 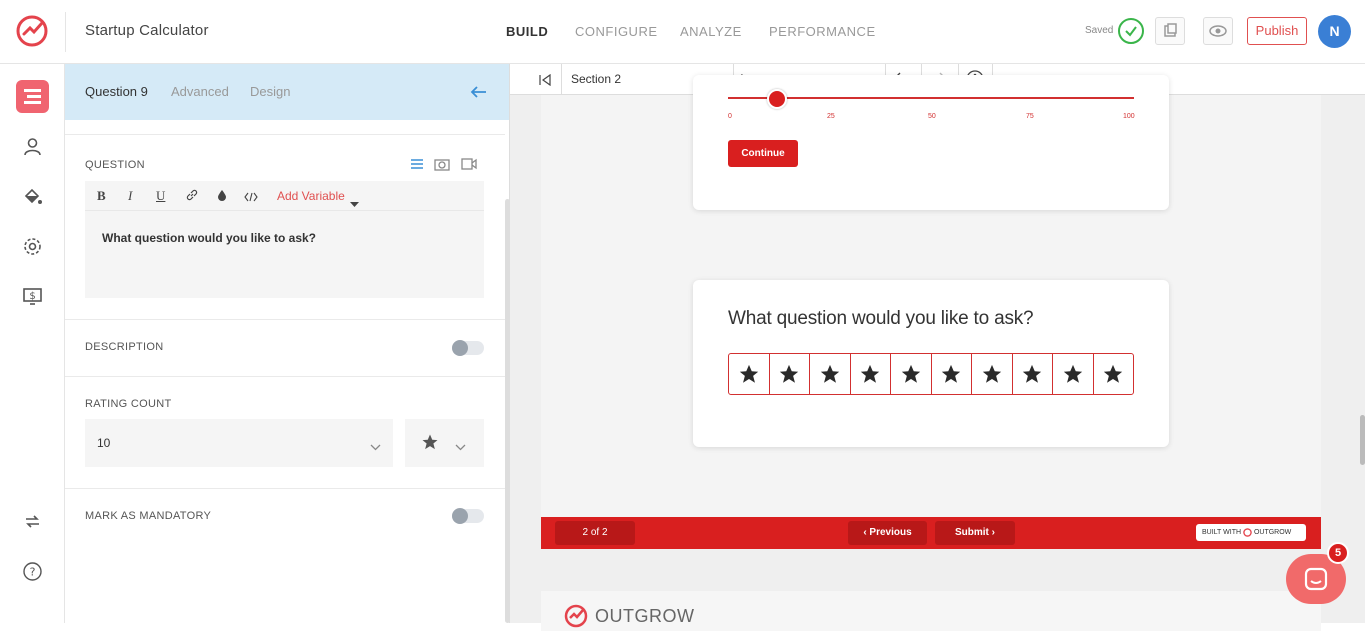 What do you see at coordinates (616, 31) in the screenshot?
I see `tab-configure: CONFIGURE` at bounding box center [616, 31].